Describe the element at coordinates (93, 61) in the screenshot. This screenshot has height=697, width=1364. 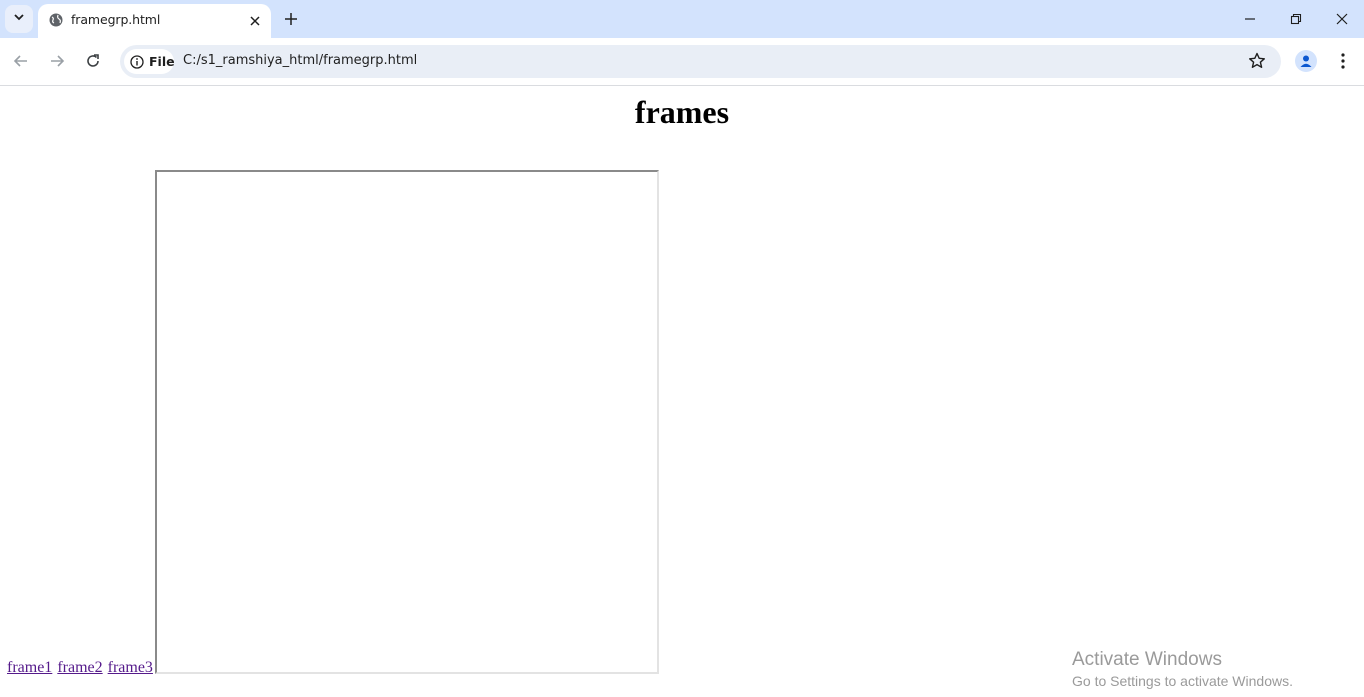
I see `reload-icon` at that location.